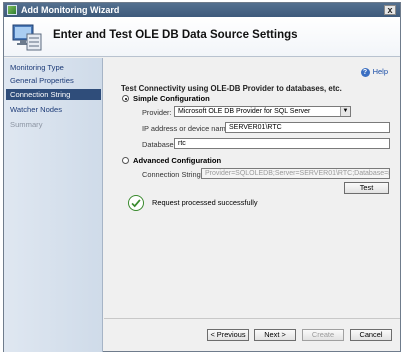  Describe the element at coordinates (390, 10) in the screenshot. I see `close-button: x` at that location.